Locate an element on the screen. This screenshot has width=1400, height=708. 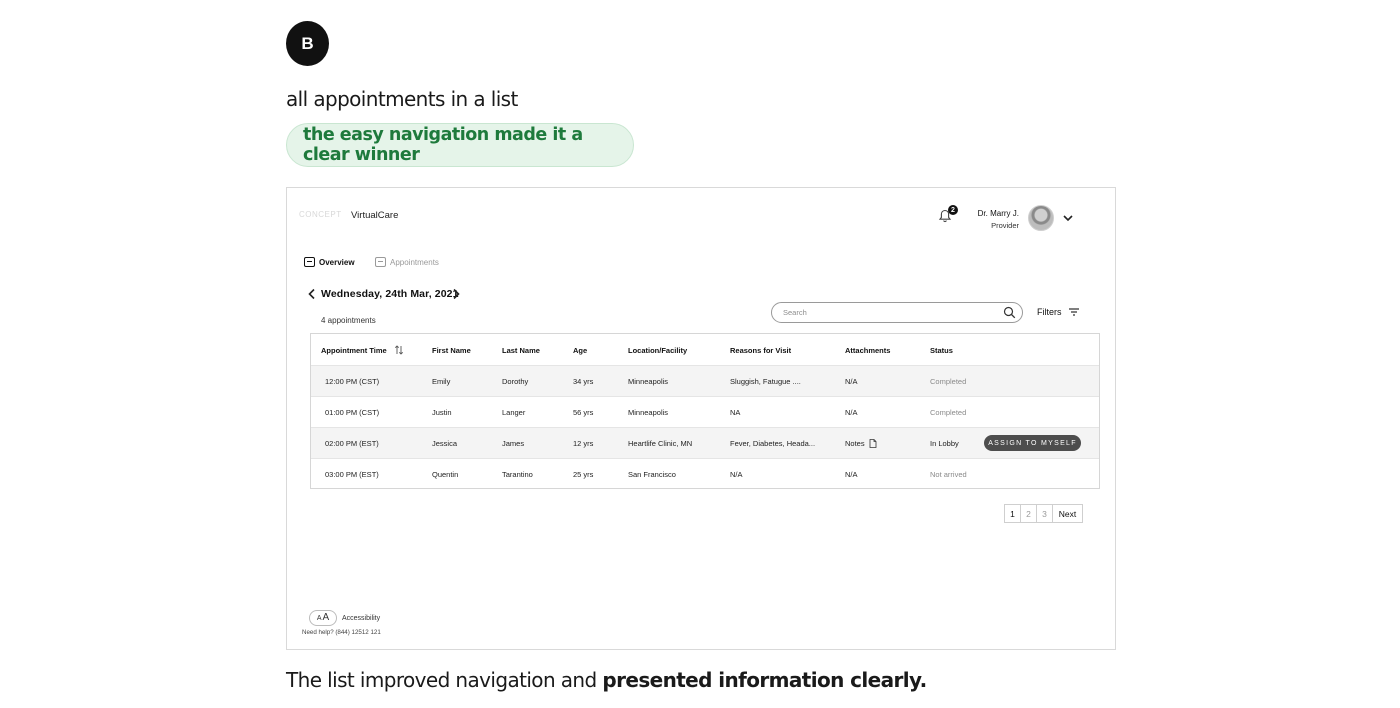
search-input is located at coordinates (897, 312).